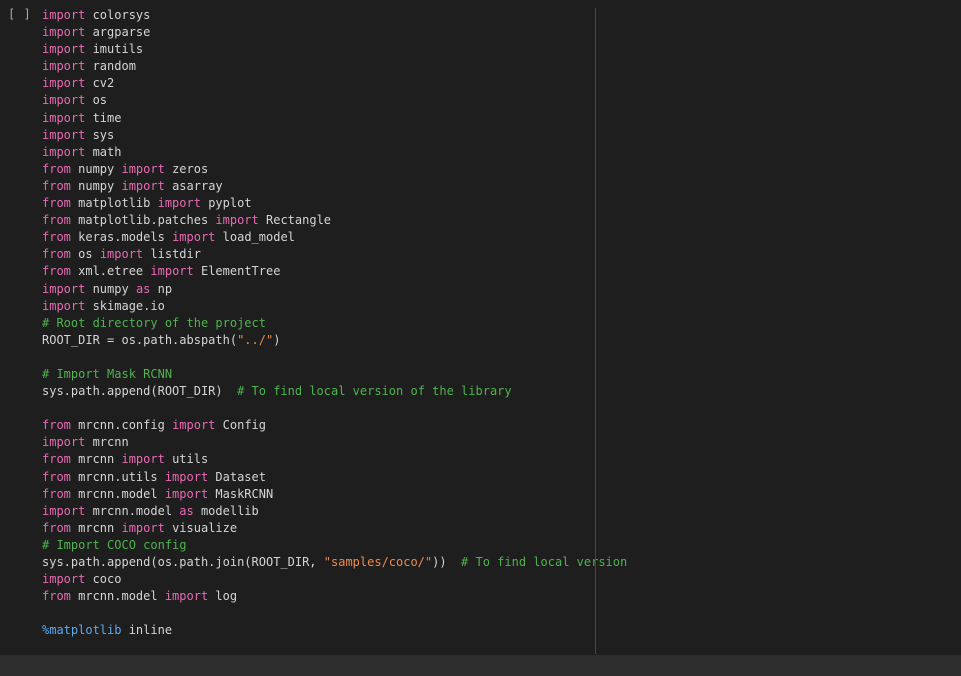 This screenshot has width=961, height=676. What do you see at coordinates (161, 288) in the screenshot?
I see `code-token: np` at bounding box center [161, 288].